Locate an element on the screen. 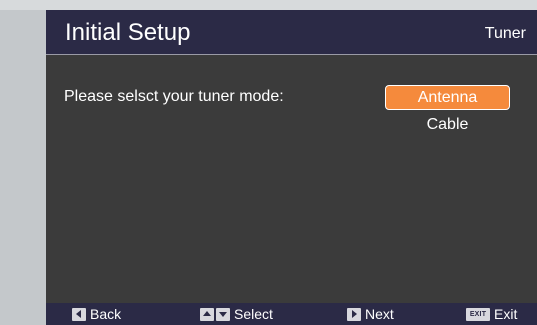 The image size is (537, 325). select-hint: Select is located at coordinates (236, 314).